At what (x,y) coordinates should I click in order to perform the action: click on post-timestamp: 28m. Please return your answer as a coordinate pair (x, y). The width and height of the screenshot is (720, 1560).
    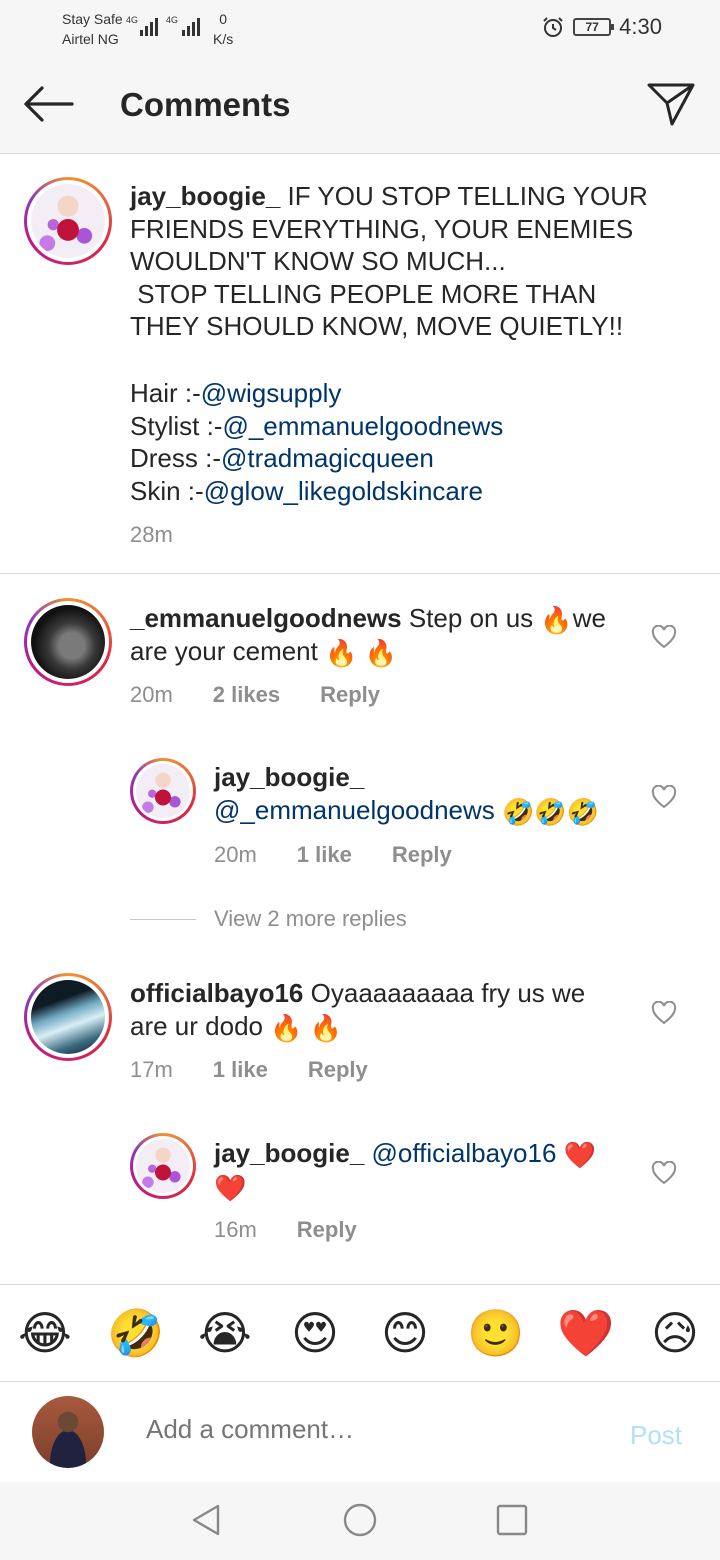
    Looking at the image, I should click on (151, 534).